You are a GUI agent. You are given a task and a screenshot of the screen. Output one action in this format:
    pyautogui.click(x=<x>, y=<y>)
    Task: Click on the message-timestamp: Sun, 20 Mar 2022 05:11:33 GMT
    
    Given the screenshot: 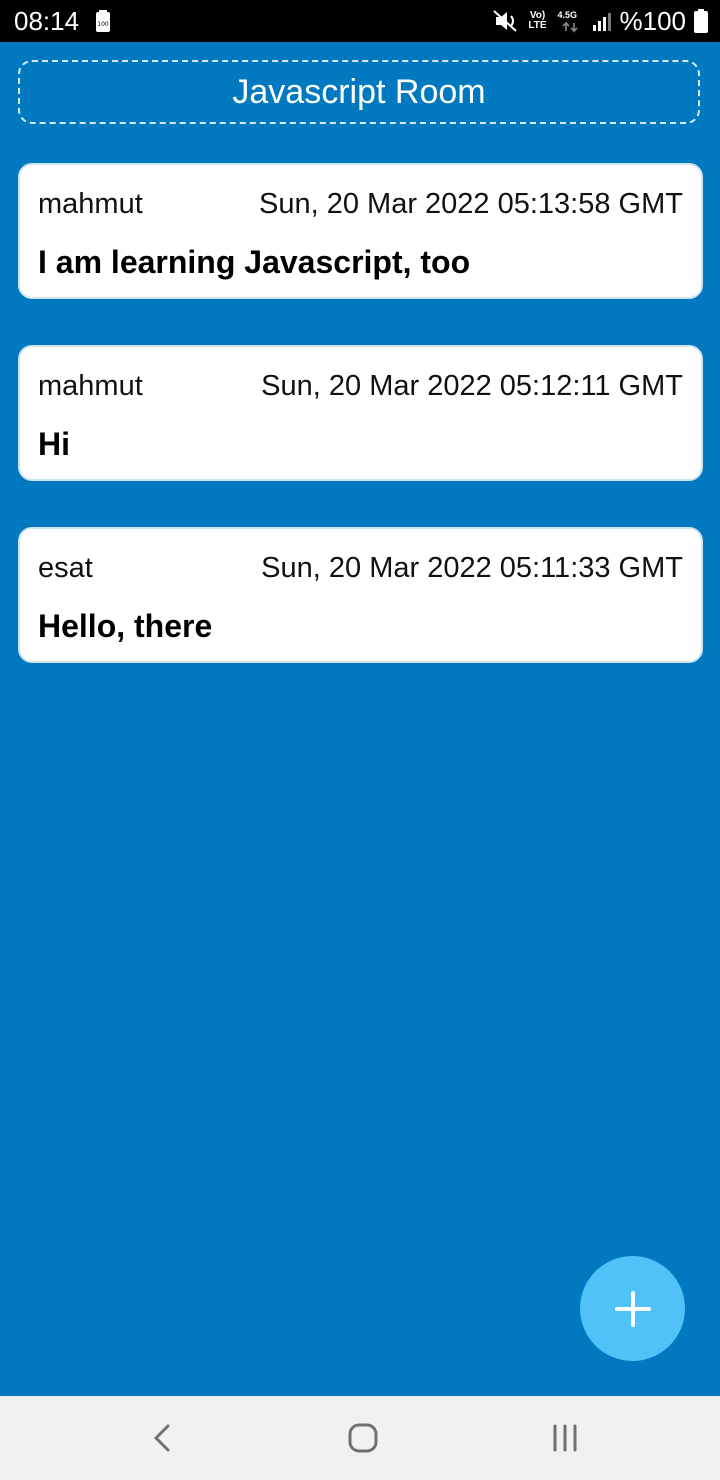 What is the action you would take?
    pyautogui.click(x=472, y=568)
    